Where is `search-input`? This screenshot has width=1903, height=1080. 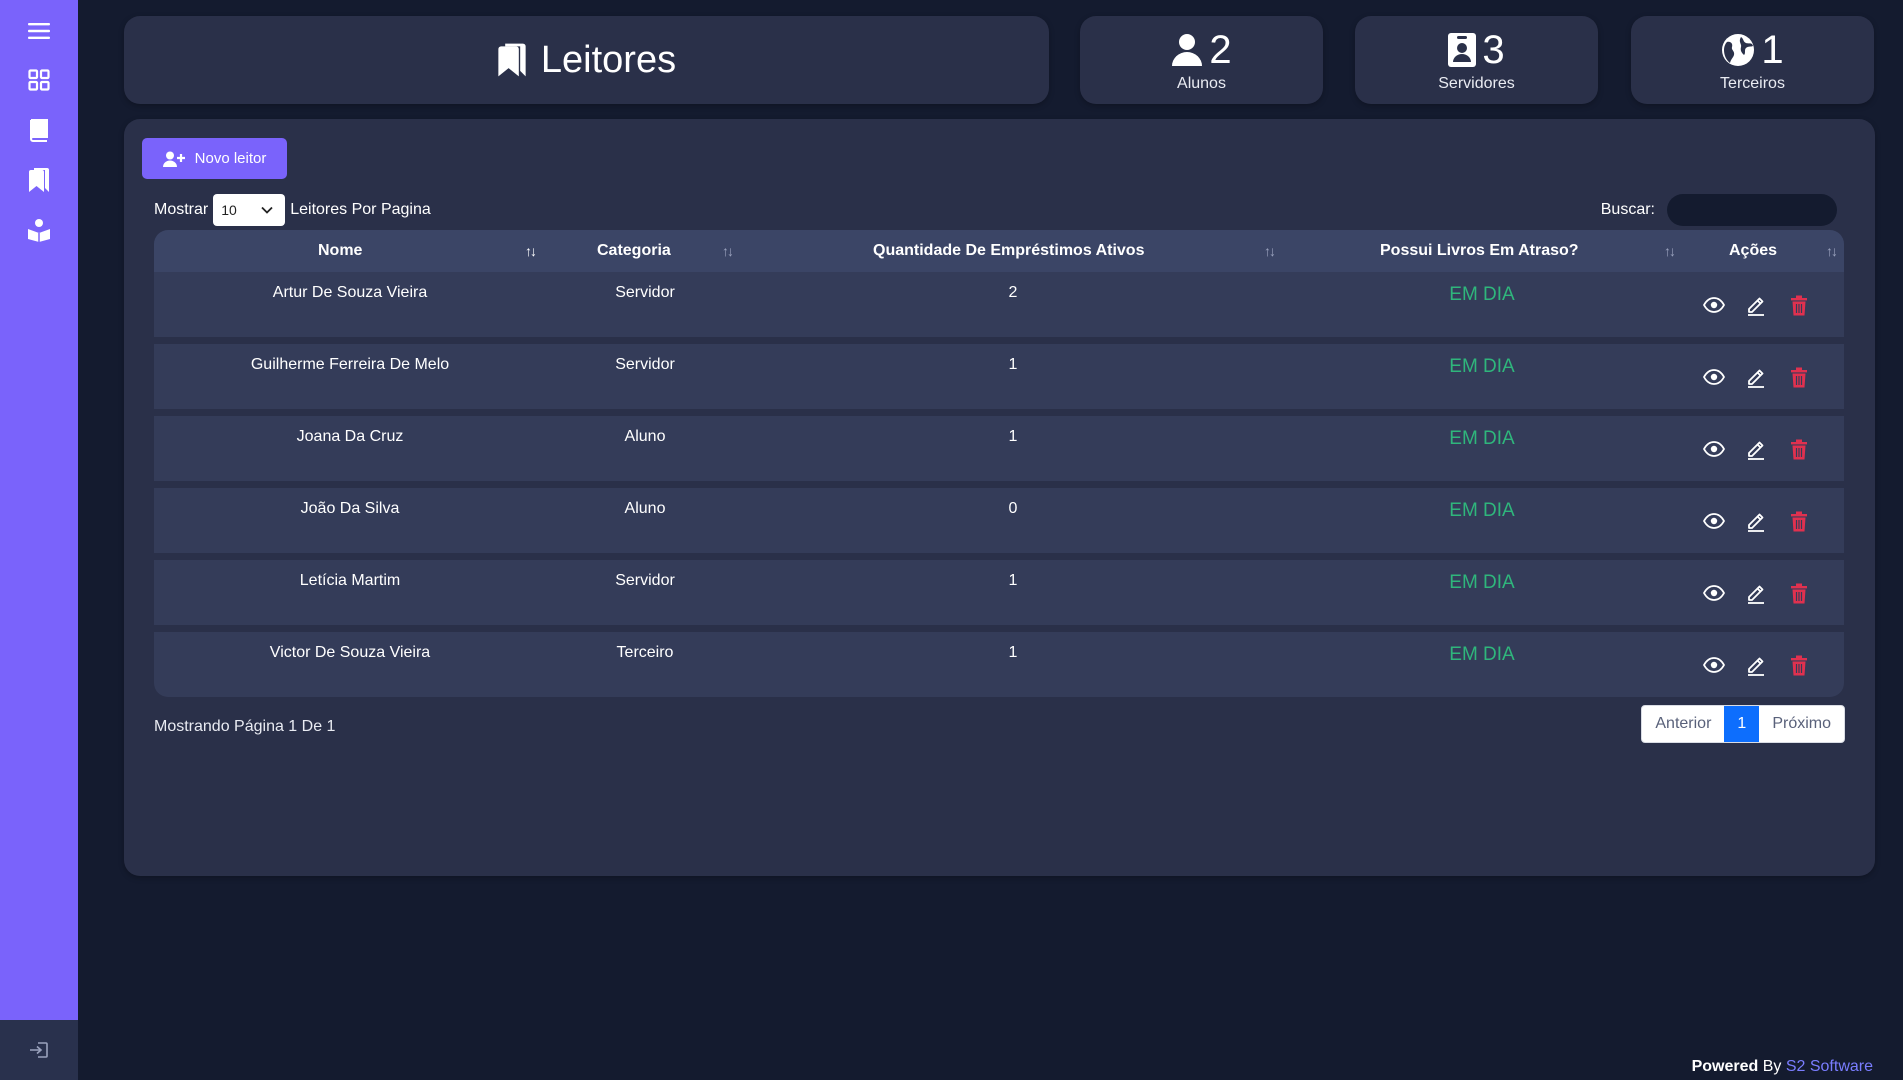
search-input is located at coordinates (1752, 210).